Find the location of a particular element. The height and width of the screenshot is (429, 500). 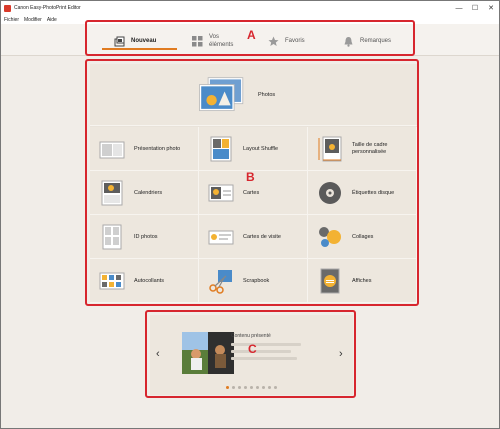

annotation-marker-a: A is located at coordinates (251, 35).